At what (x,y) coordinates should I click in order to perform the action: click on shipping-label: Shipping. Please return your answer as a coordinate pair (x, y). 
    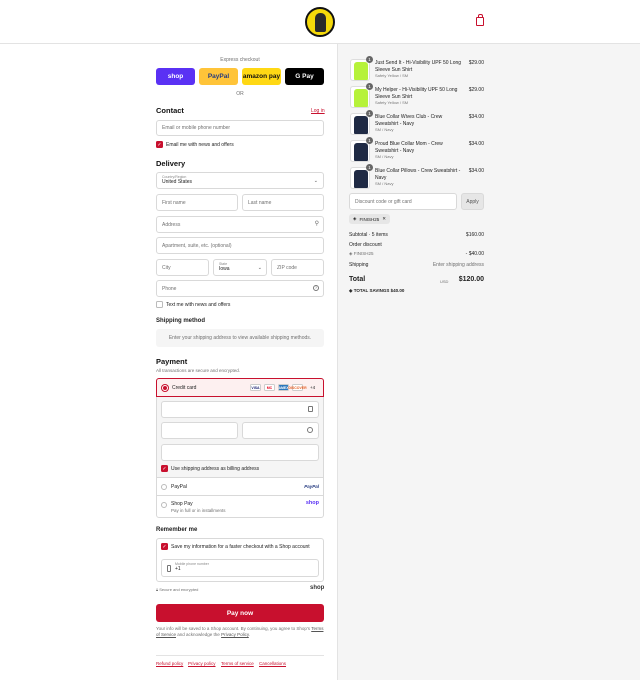
    Looking at the image, I should click on (359, 265).